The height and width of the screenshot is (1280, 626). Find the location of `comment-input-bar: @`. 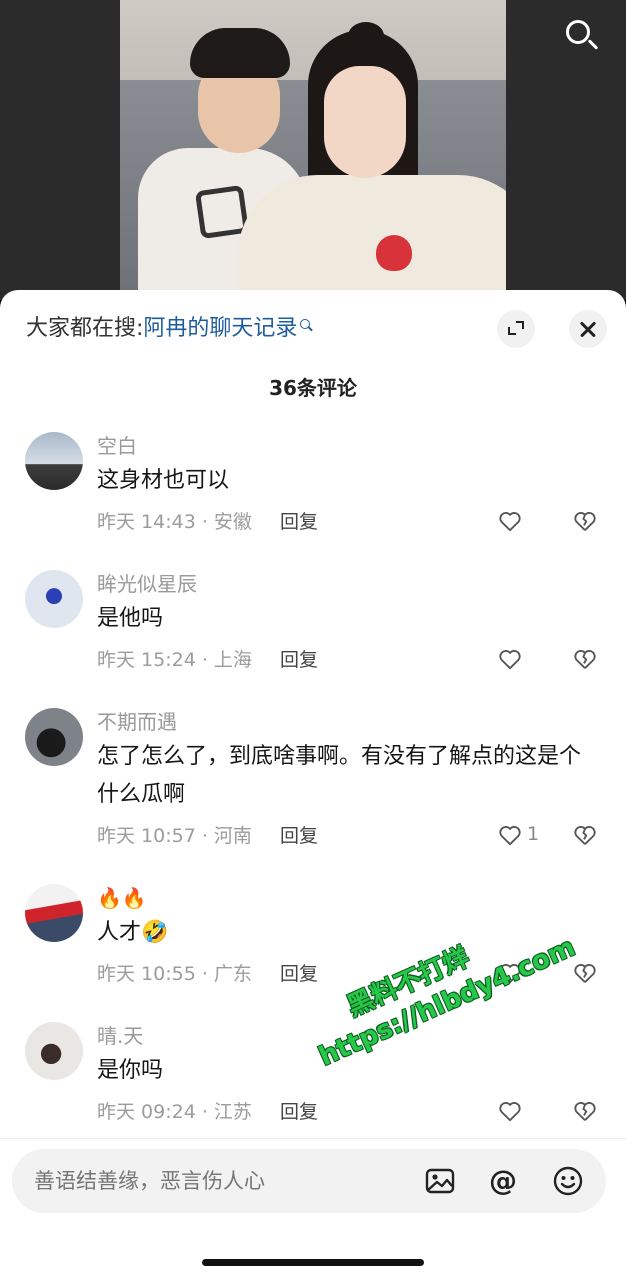

comment-input-bar: @ is located at coordinates (313, 1209).